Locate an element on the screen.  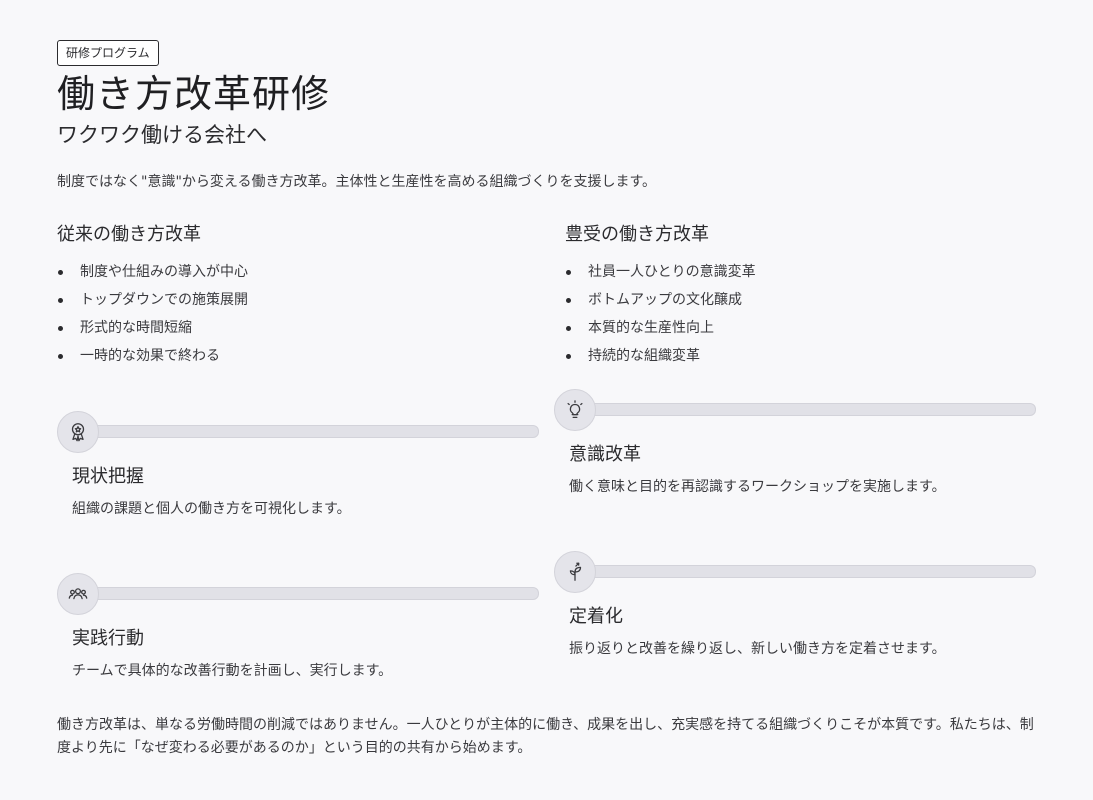
step-card-2: 意識改革 働く意味と目的を再認識するワークショップを実施します。 is located at coordinates (796, 454).